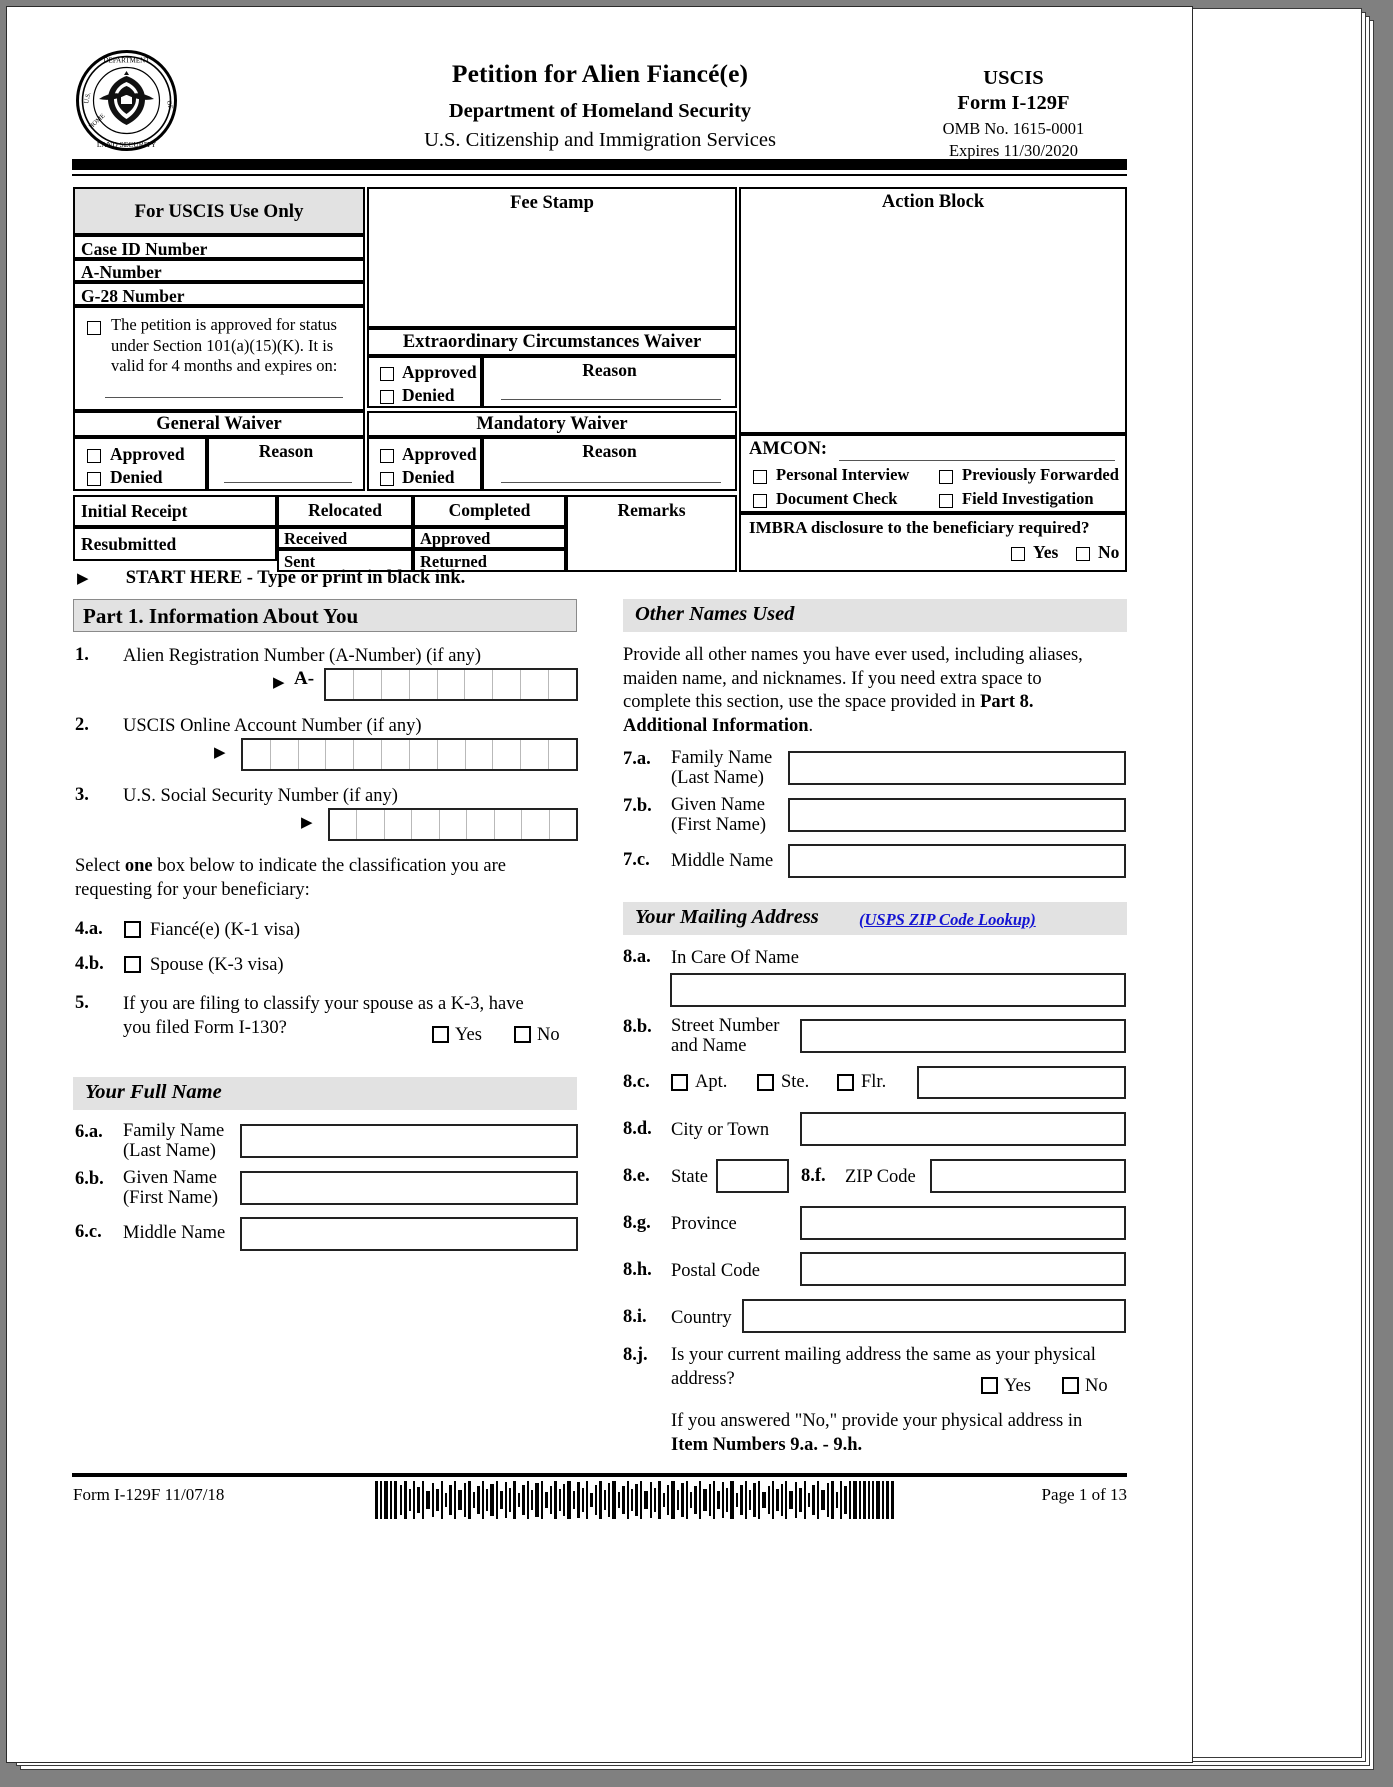 The width and height of the screenshot is (1393, 1787). What do you see at coordinates (132, 929) in the screenshot?
I see `fiance-k1-checkbox` at bounding box center [132, 929].